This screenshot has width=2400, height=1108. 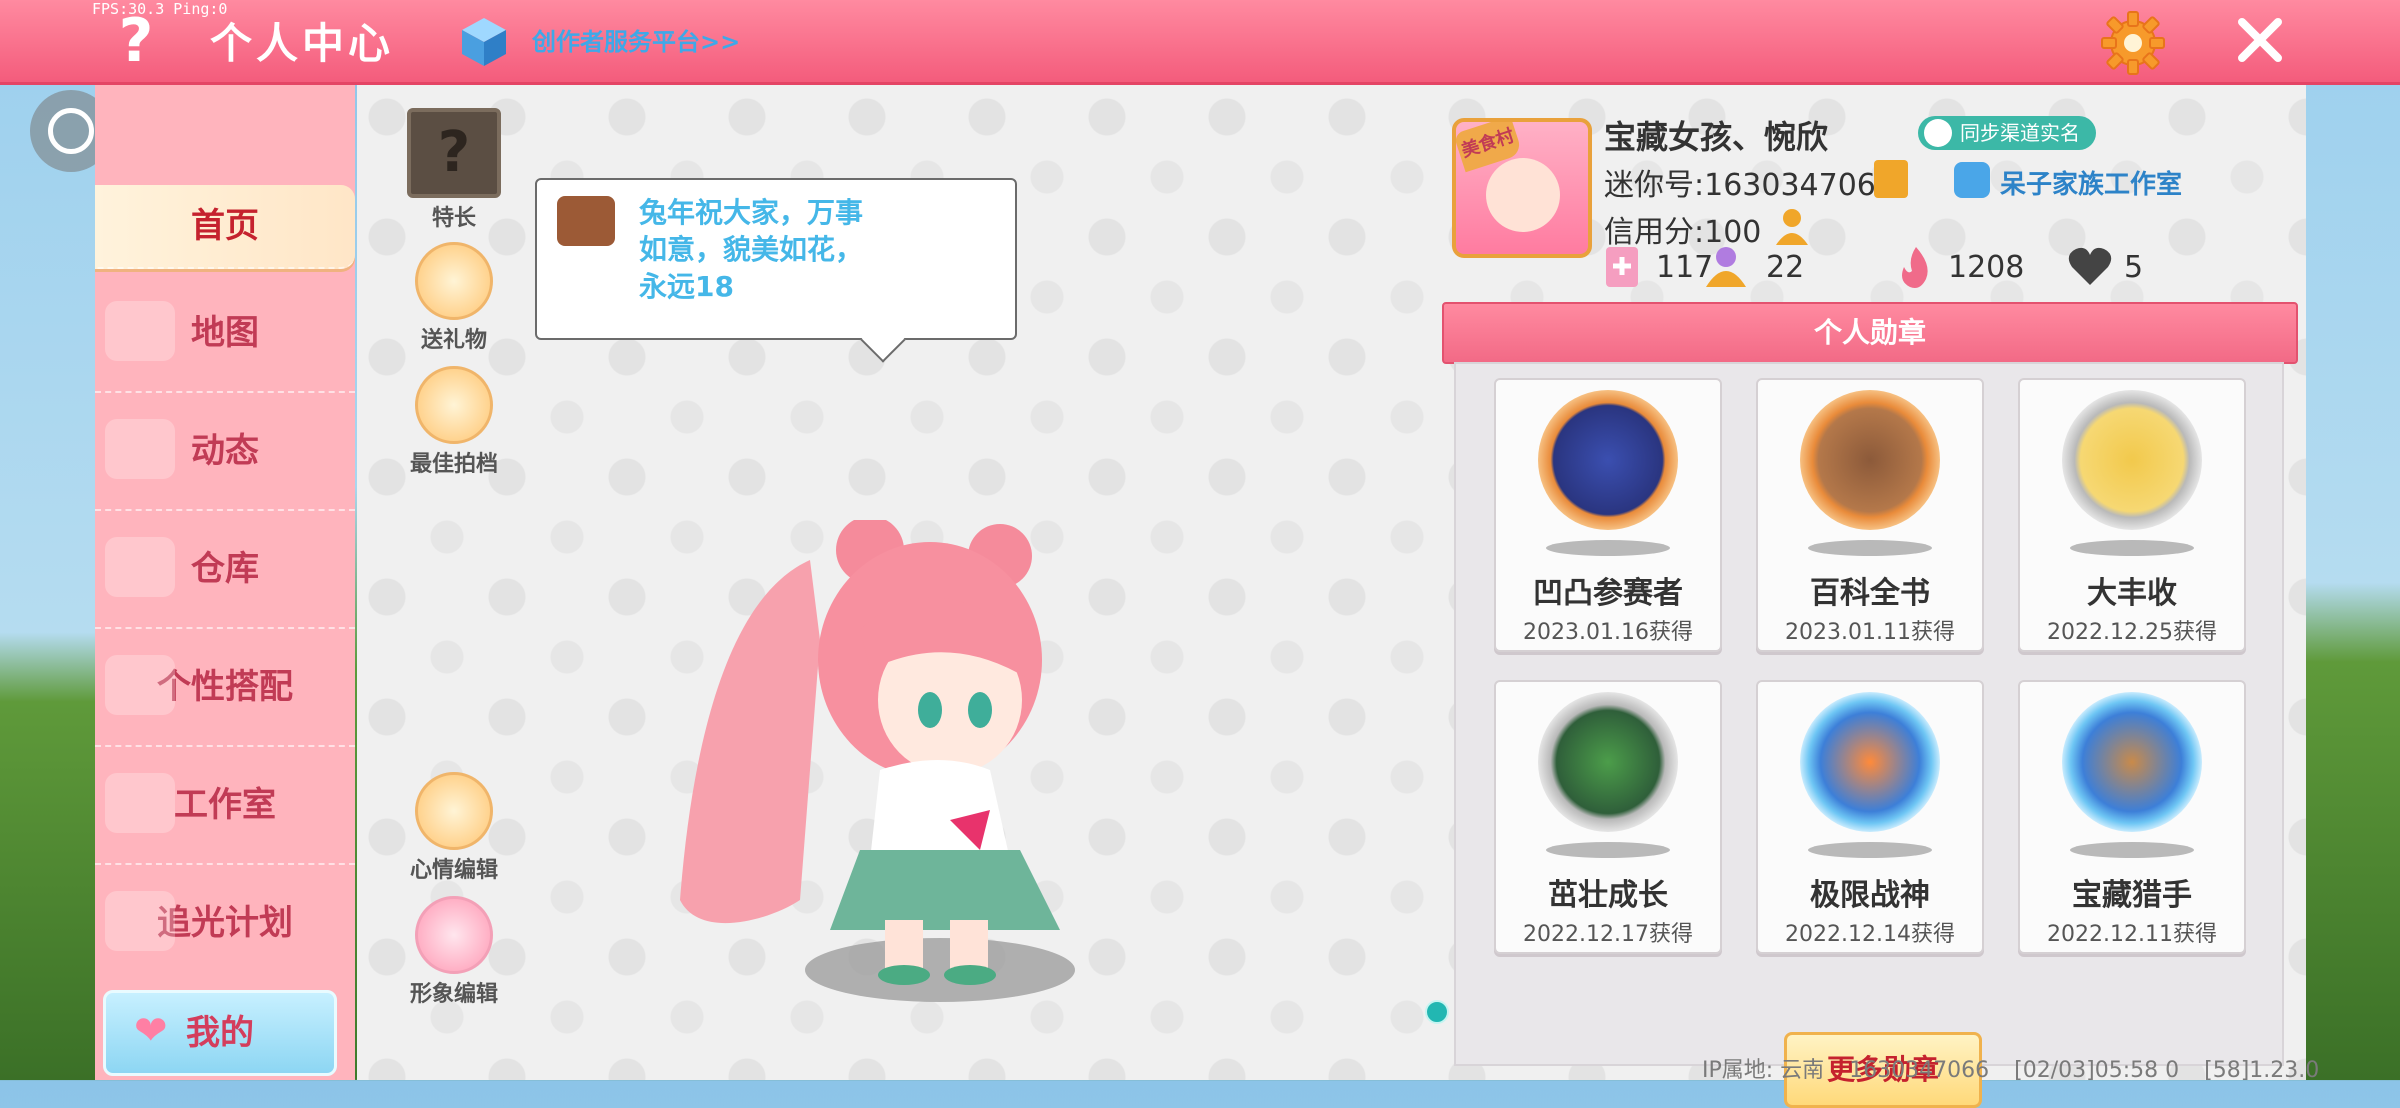 What do you see at coordinates (2353, 582) in the screenshot?
I see `background-scene-right` at bounding box center [2353, 582].